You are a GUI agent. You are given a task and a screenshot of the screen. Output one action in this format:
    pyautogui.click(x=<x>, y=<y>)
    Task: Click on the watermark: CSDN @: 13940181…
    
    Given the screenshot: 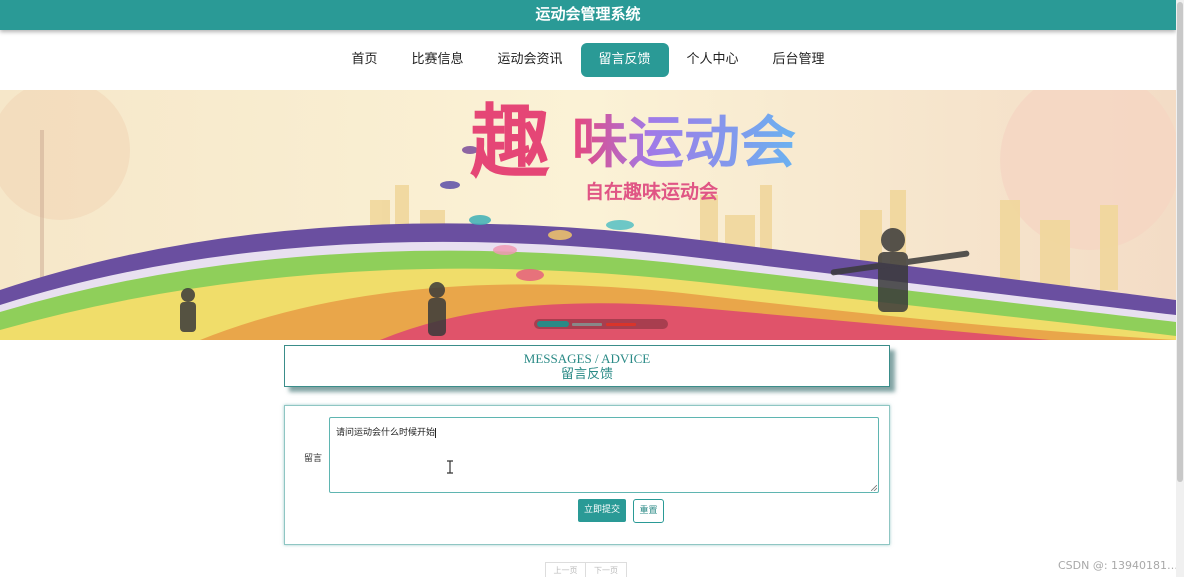 What is the action you would take?
    pyautogui.click(x=1118, y=565)
    